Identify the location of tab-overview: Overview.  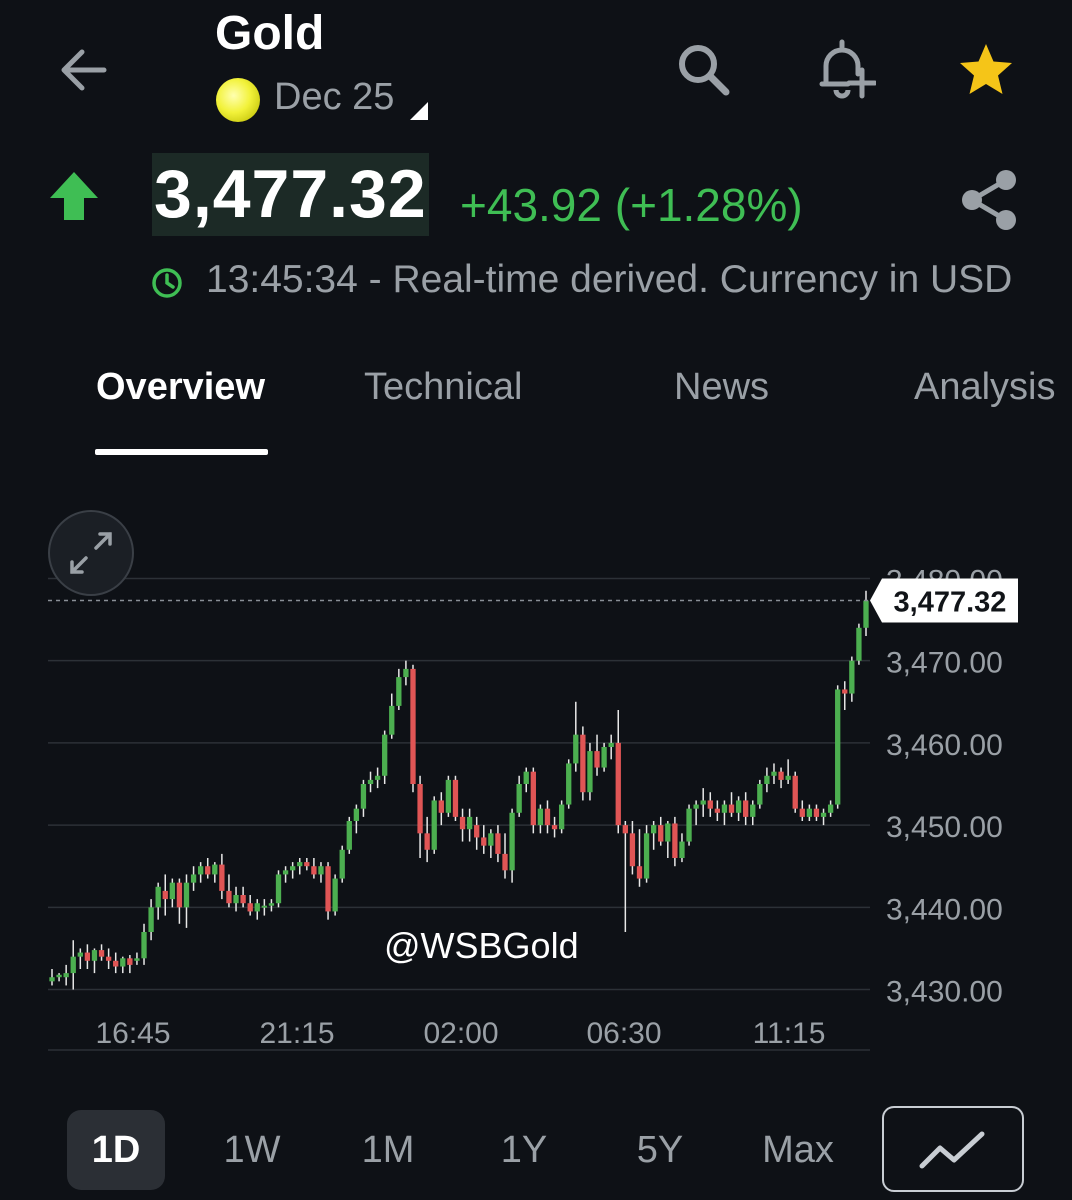
(180, 387).